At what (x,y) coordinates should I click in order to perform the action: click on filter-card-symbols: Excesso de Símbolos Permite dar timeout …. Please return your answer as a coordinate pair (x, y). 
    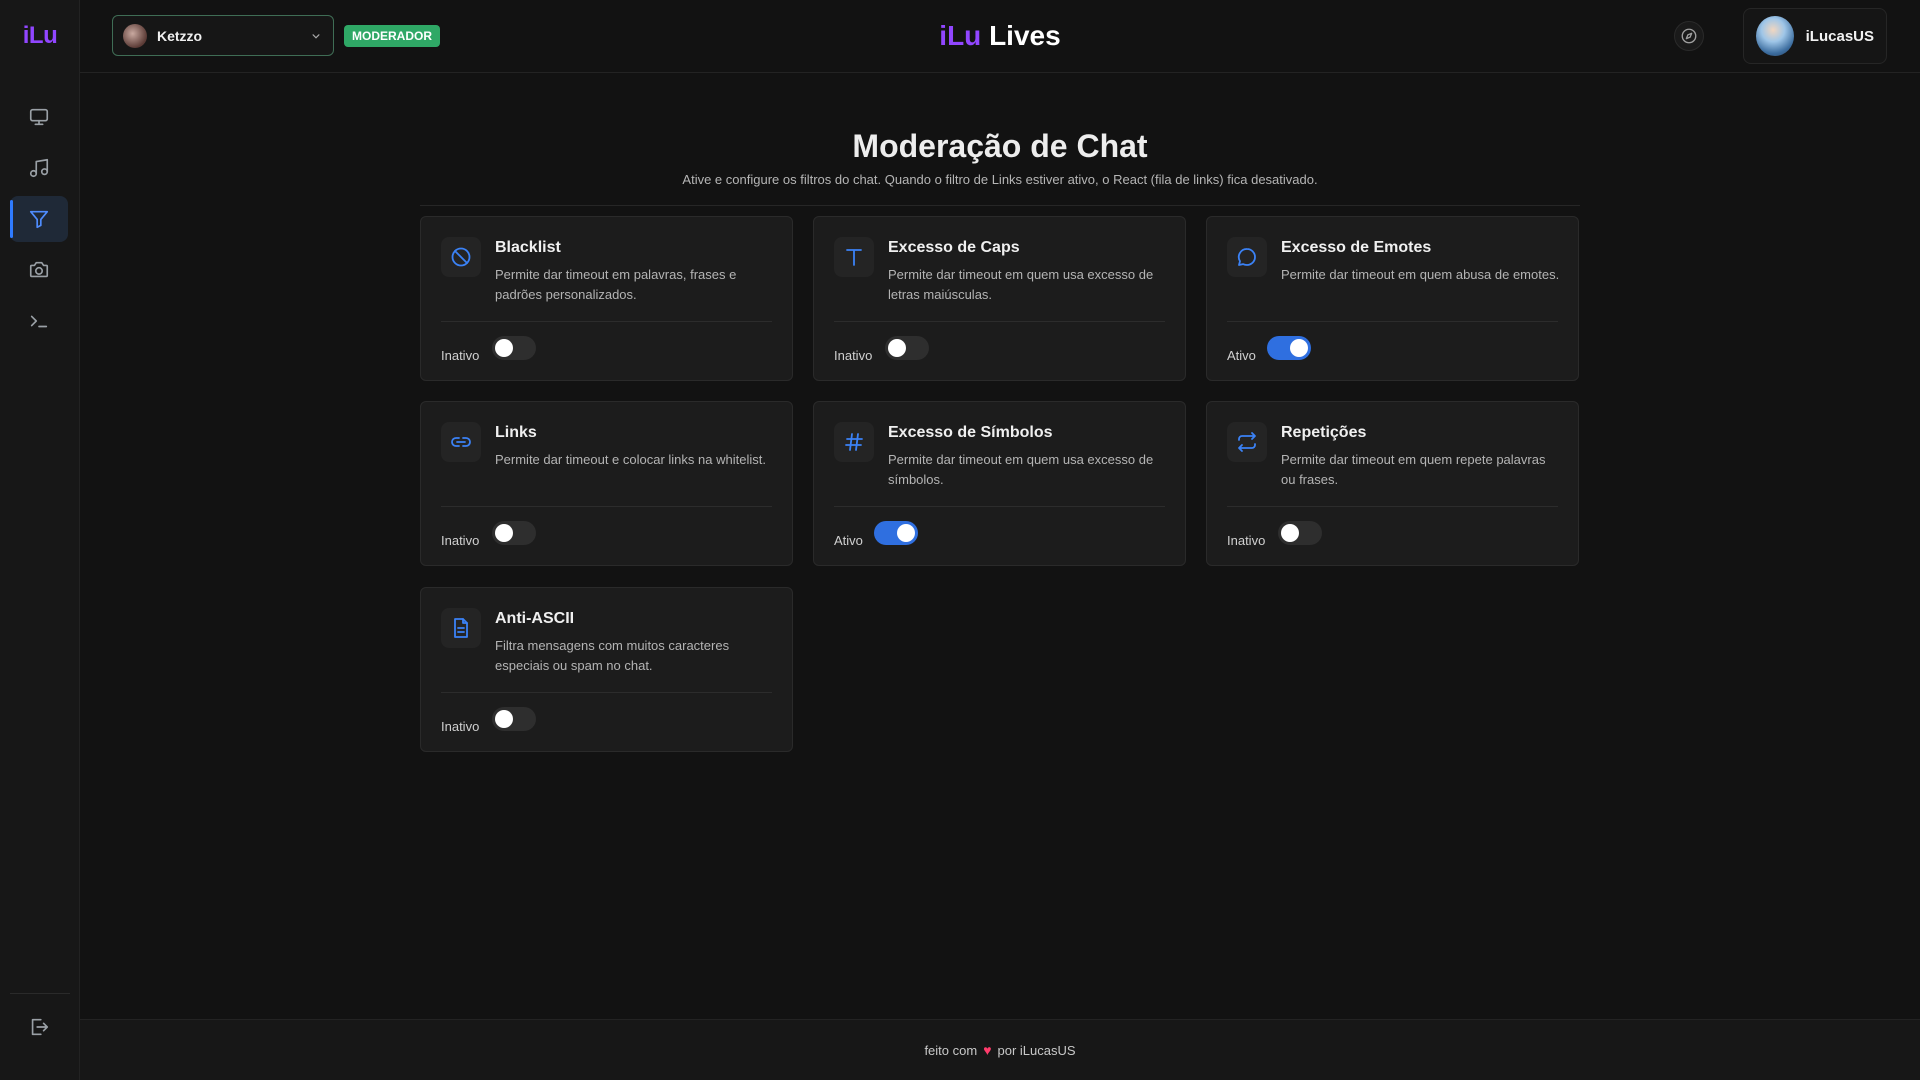
    Looking at the image, I should click on (999, 483).